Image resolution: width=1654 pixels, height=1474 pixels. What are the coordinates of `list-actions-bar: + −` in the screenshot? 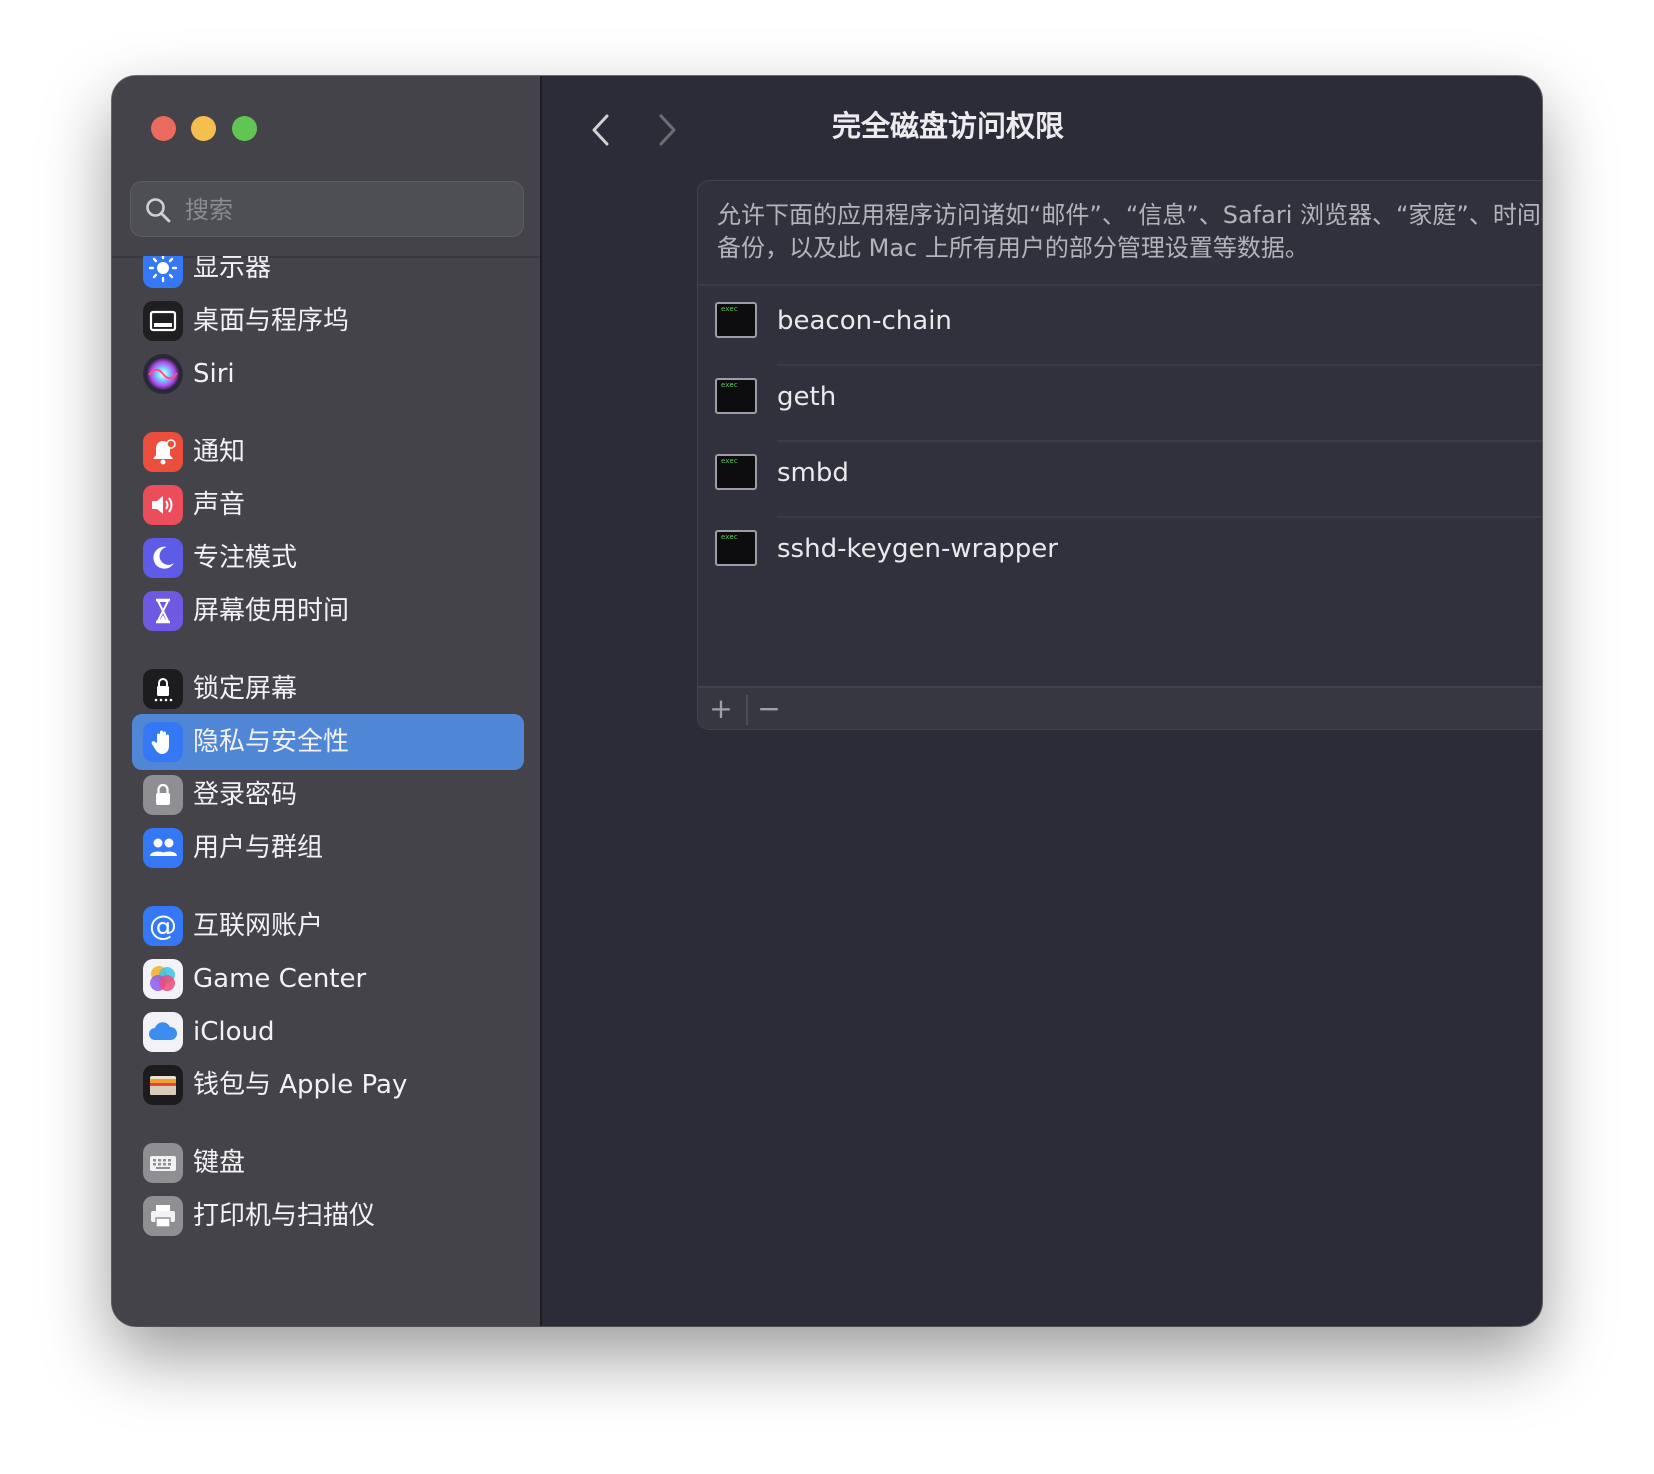 It's located at (1120, 707).